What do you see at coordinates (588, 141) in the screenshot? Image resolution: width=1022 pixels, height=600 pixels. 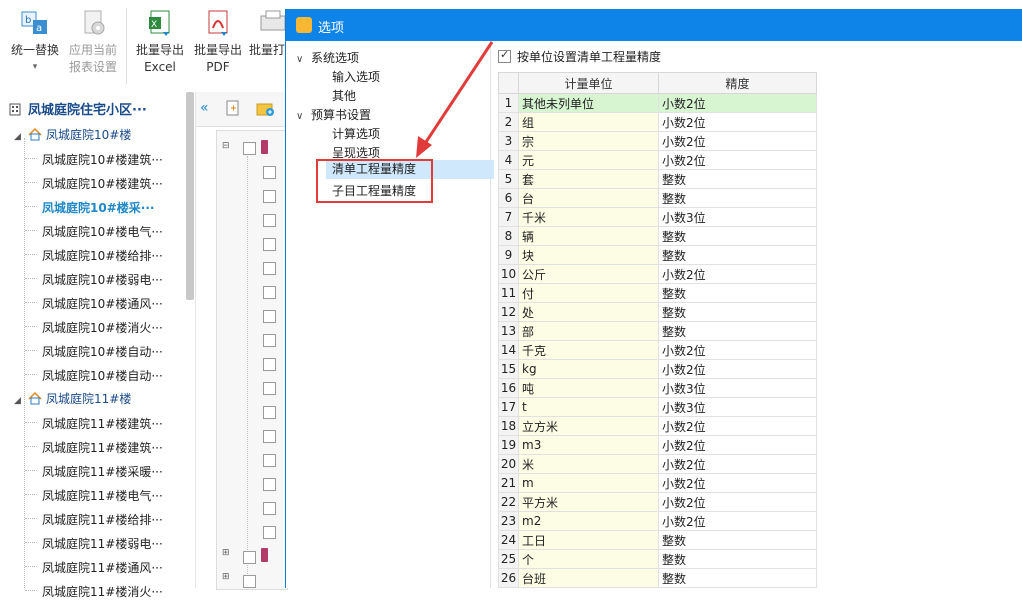 I see `unit-cell: 宗` at bounding box center [588, 141].